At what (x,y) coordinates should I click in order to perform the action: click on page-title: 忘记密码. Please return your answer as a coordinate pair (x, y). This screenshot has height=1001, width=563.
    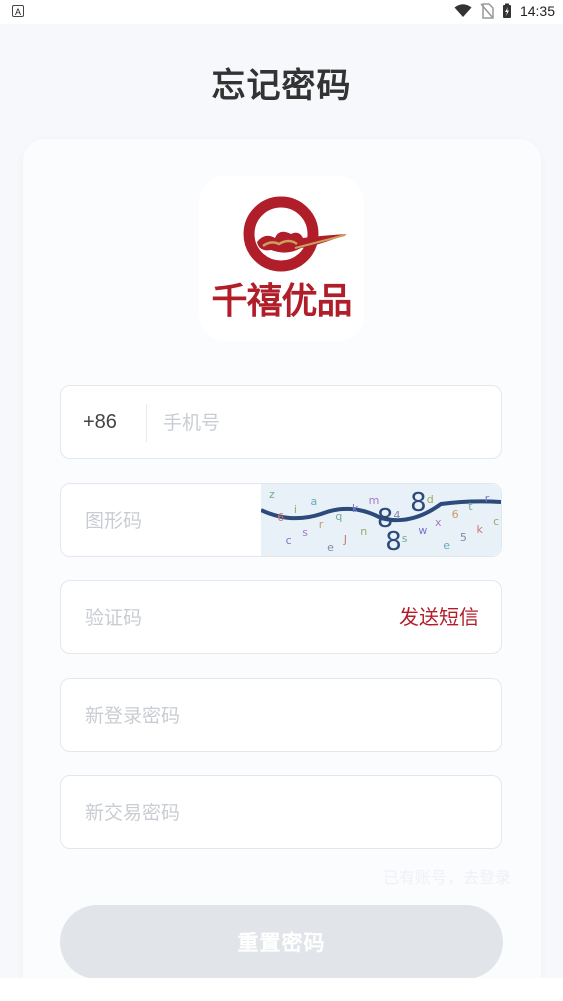
    Looking at the image, I should click on (281, 86).